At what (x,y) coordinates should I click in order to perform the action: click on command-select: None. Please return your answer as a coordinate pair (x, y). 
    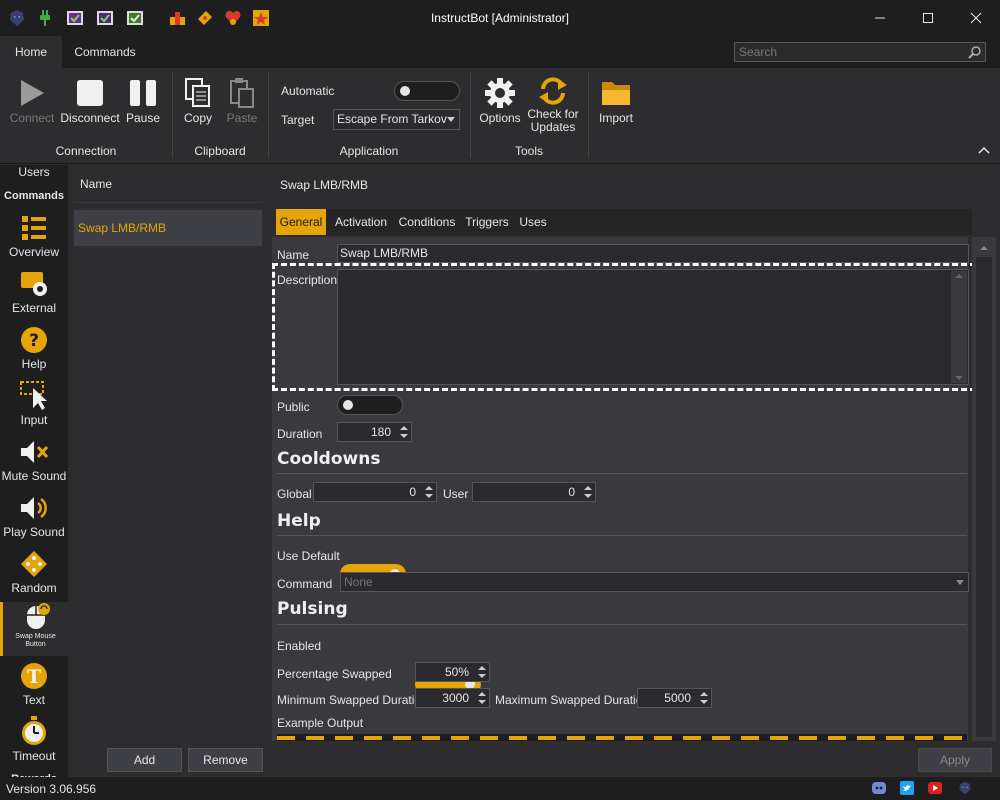
    Looking at the image, I should click on (654, 582).